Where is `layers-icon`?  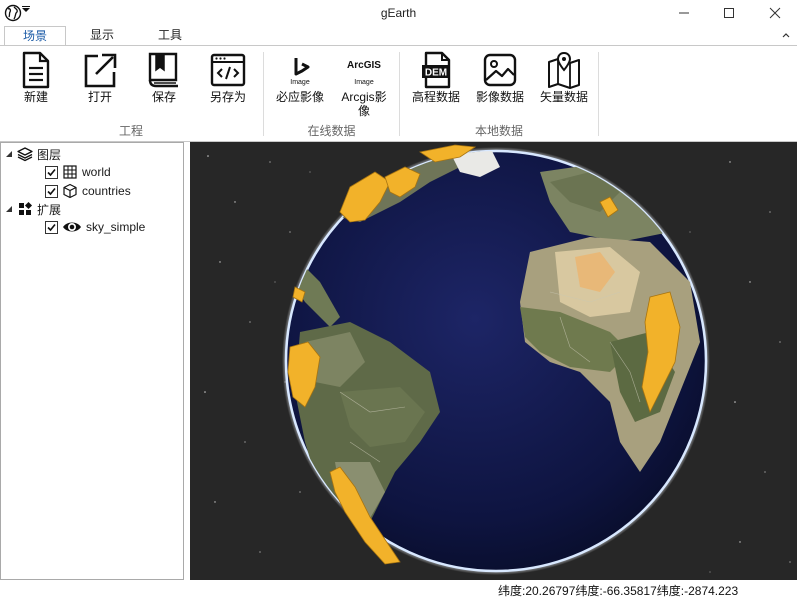
layers-icon is located at coordinates (25, 154).